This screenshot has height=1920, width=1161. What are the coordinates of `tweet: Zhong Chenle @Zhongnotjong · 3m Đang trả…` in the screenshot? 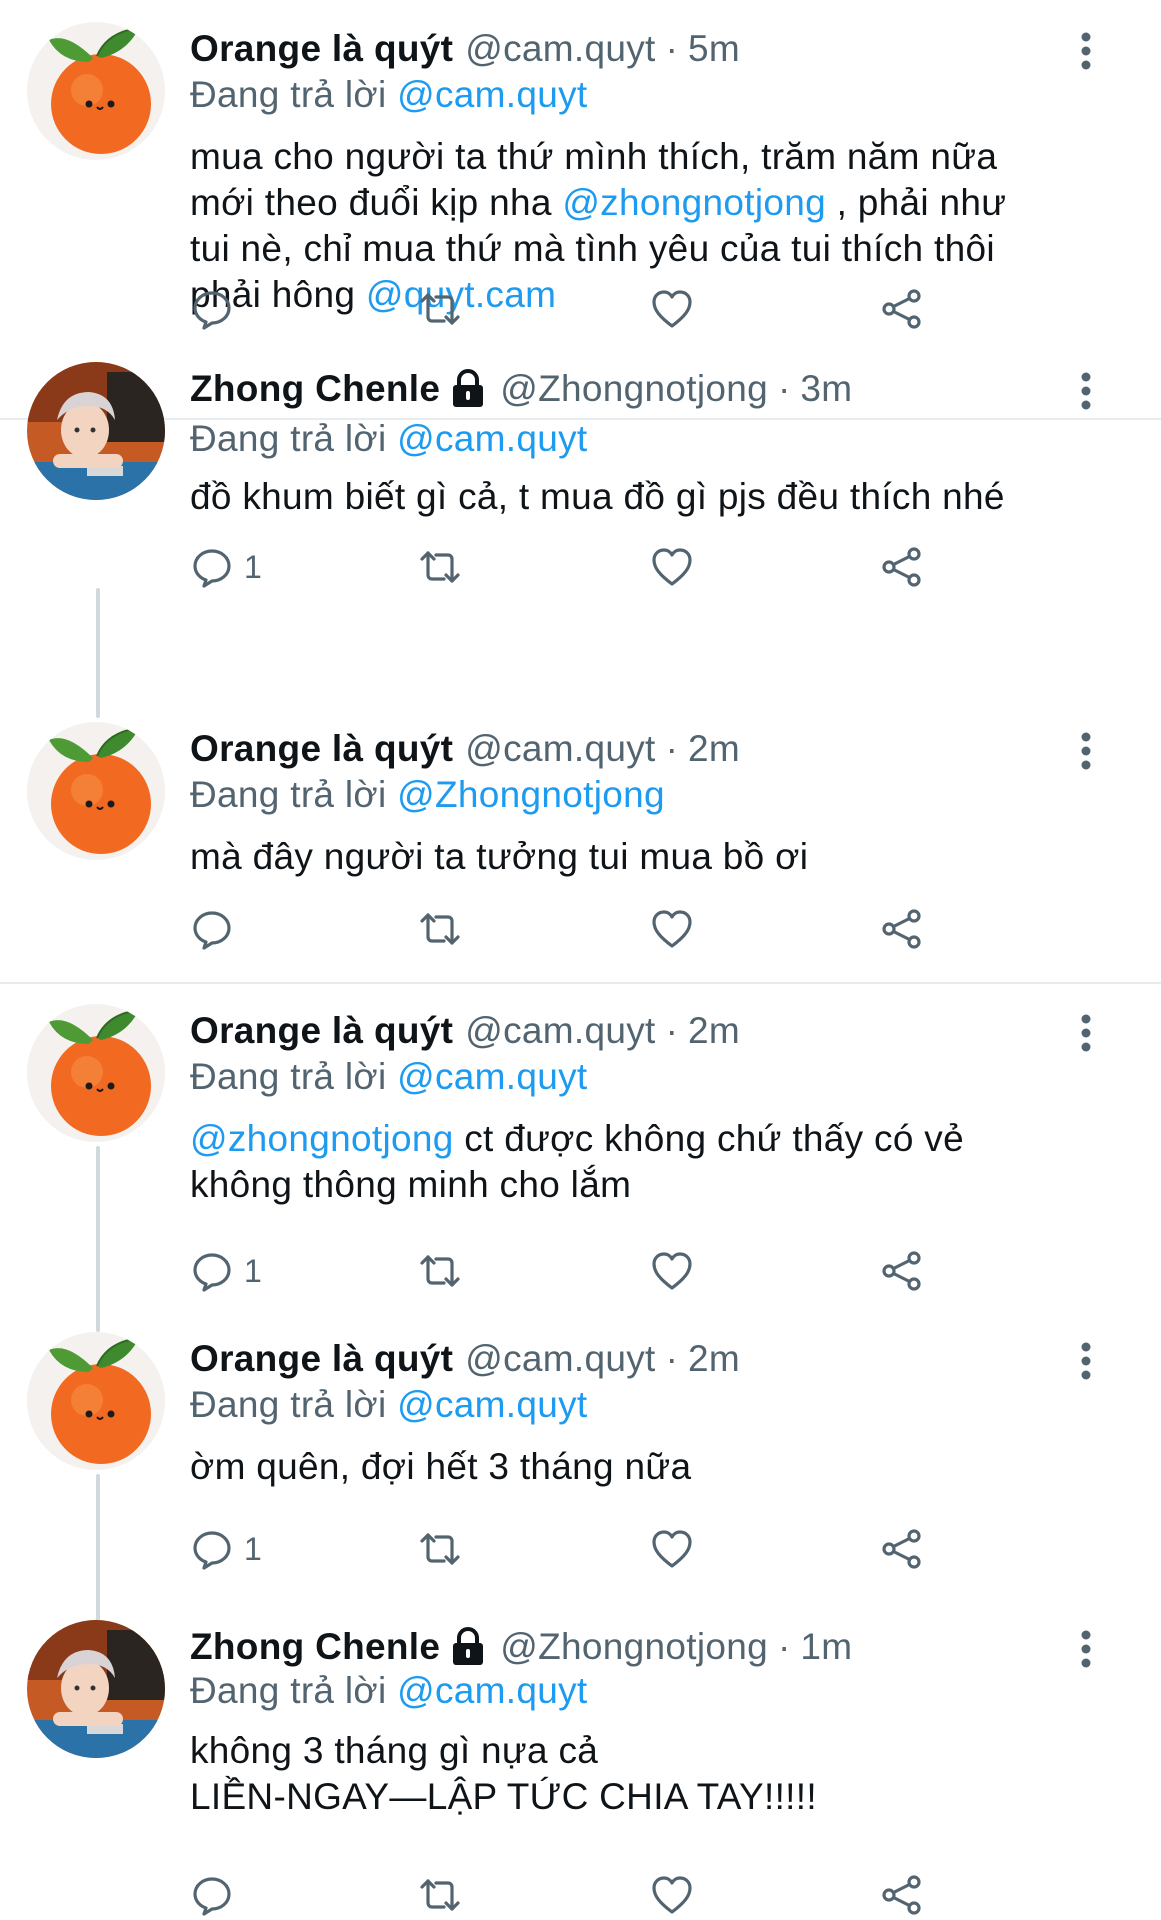 It's located at (580, 475).